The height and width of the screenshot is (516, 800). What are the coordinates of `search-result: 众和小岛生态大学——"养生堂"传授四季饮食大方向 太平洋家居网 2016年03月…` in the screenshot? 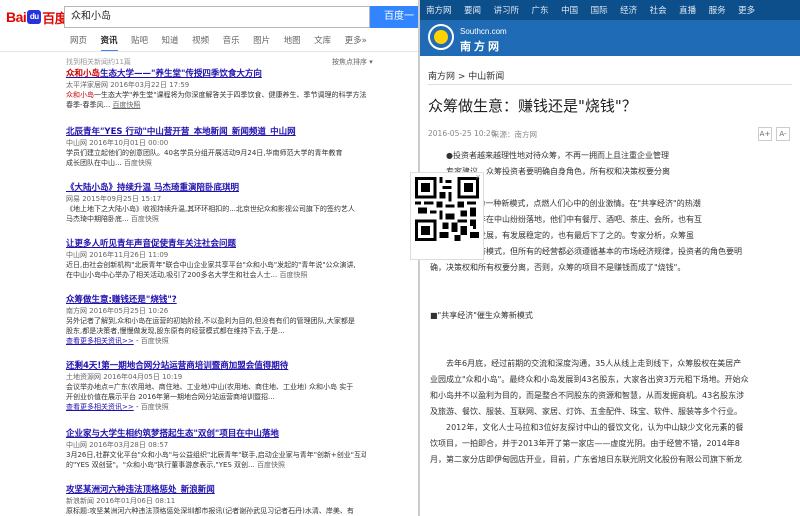 It's located at (216, 88).